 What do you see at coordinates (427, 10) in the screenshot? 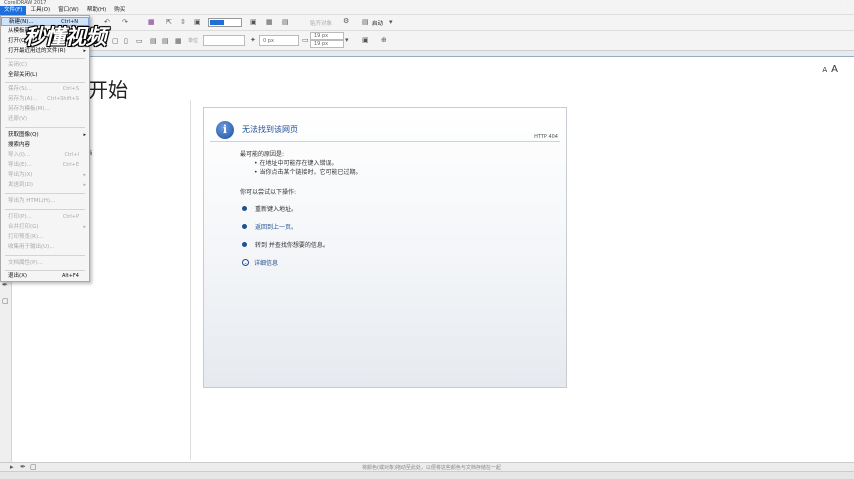
I see `menu-bar: 文件(F) 工具(O) 窗口(W) 帮助(H) 购买` at bounding box center [427, 10].